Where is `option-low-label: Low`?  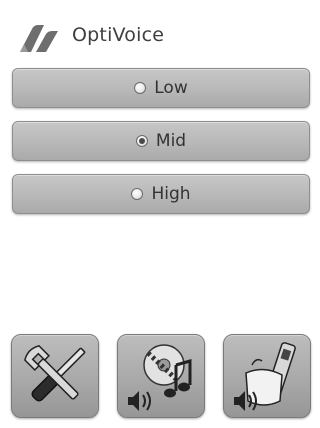 option-low-label: Low is located at coordinates (171, 88).